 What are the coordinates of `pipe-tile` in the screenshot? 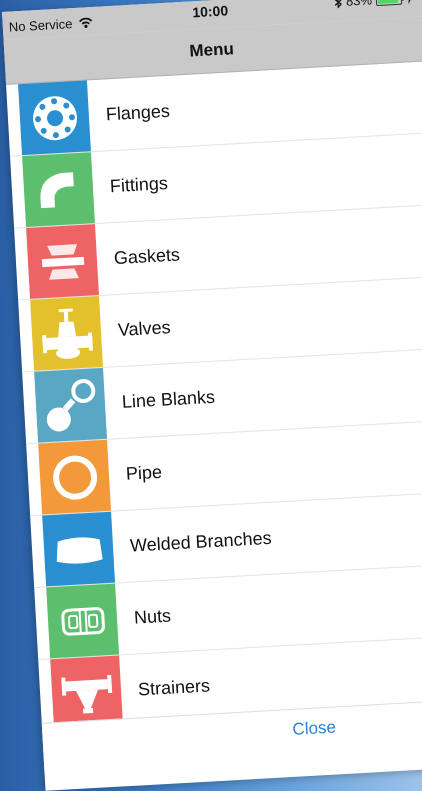 It's located at (75, 477).